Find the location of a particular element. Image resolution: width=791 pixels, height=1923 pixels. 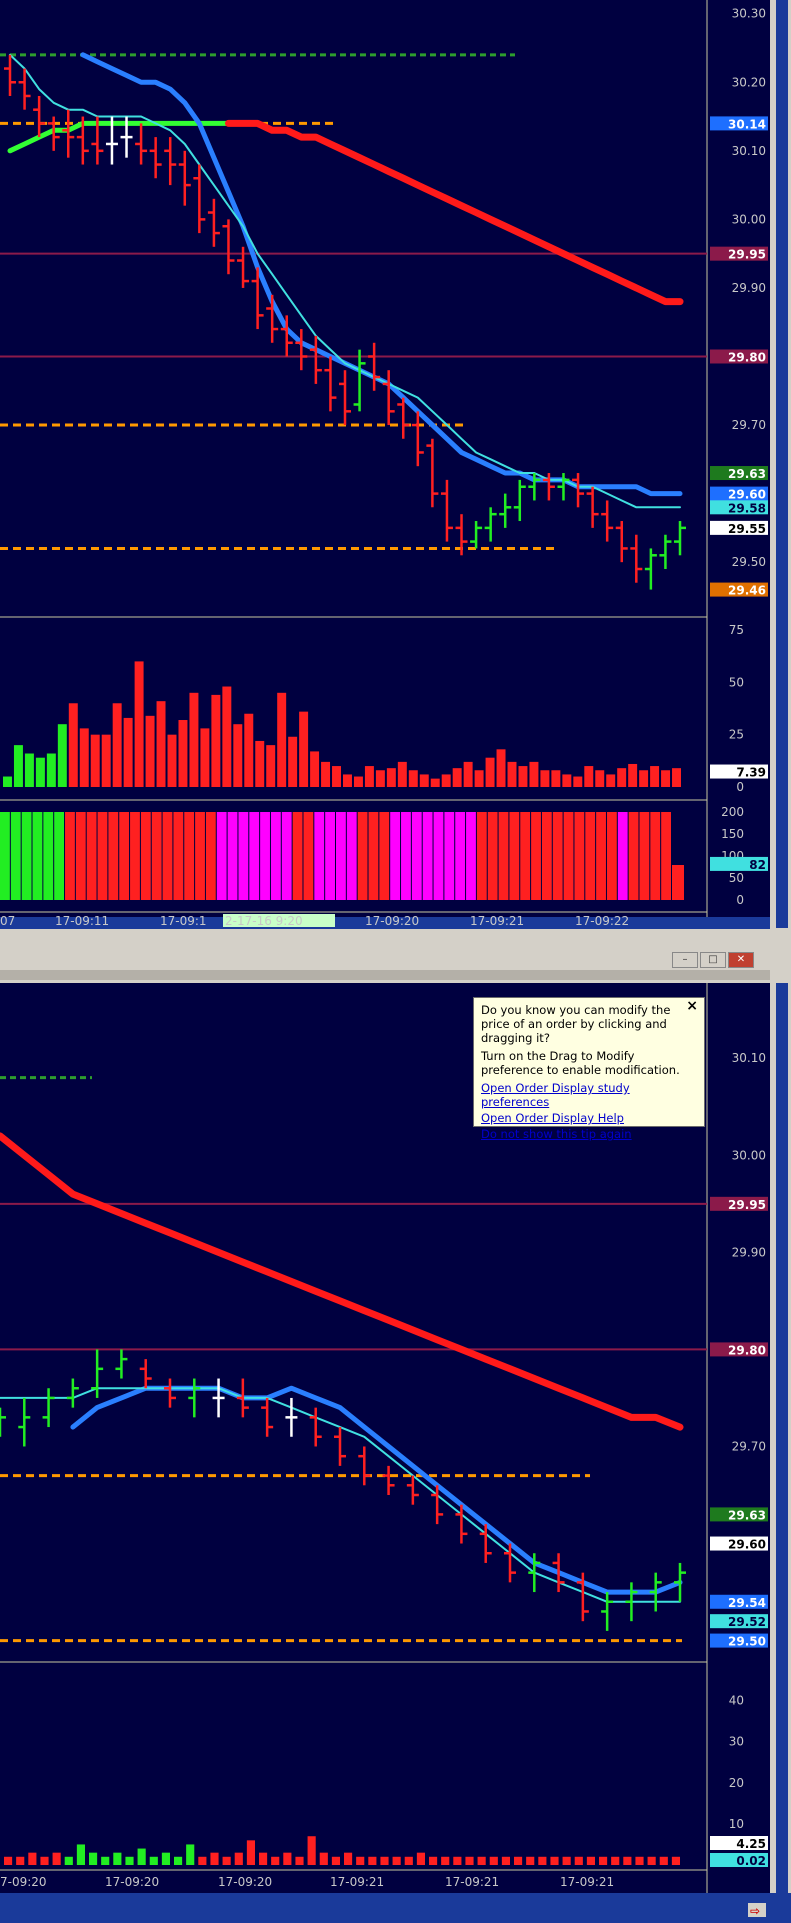

volume-axis-label: 75 is located at coordinates (736, 630).